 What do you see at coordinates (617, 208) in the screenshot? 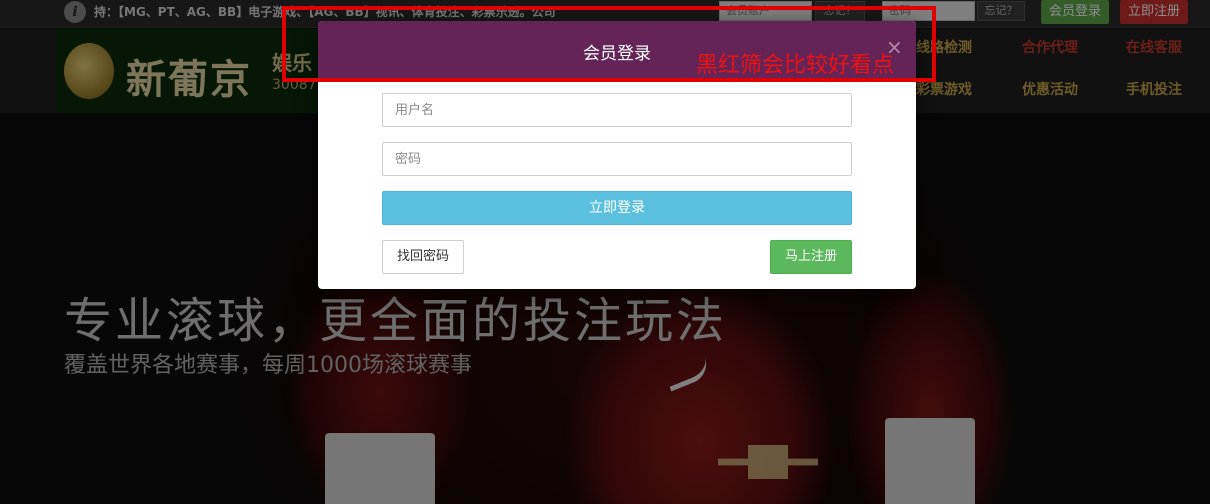
I see `login-button: 立即登录` at bounding box center [617, 208].